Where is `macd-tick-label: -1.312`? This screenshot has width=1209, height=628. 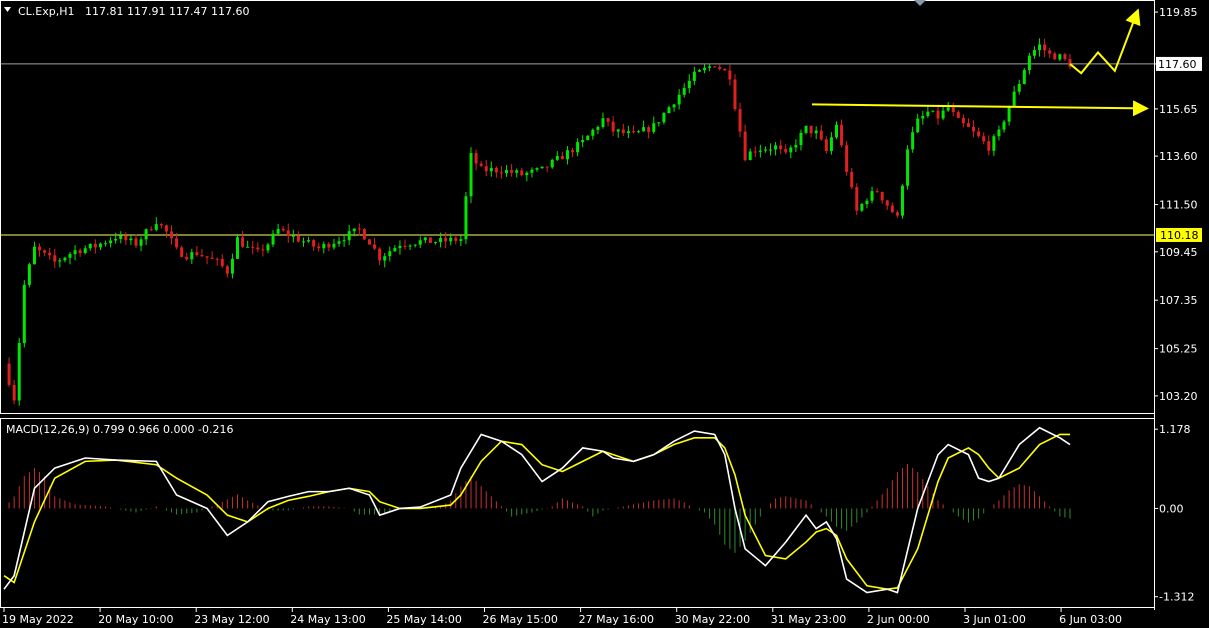
macd-tick-label: -1.312 is located at coordinates (1176, 597).